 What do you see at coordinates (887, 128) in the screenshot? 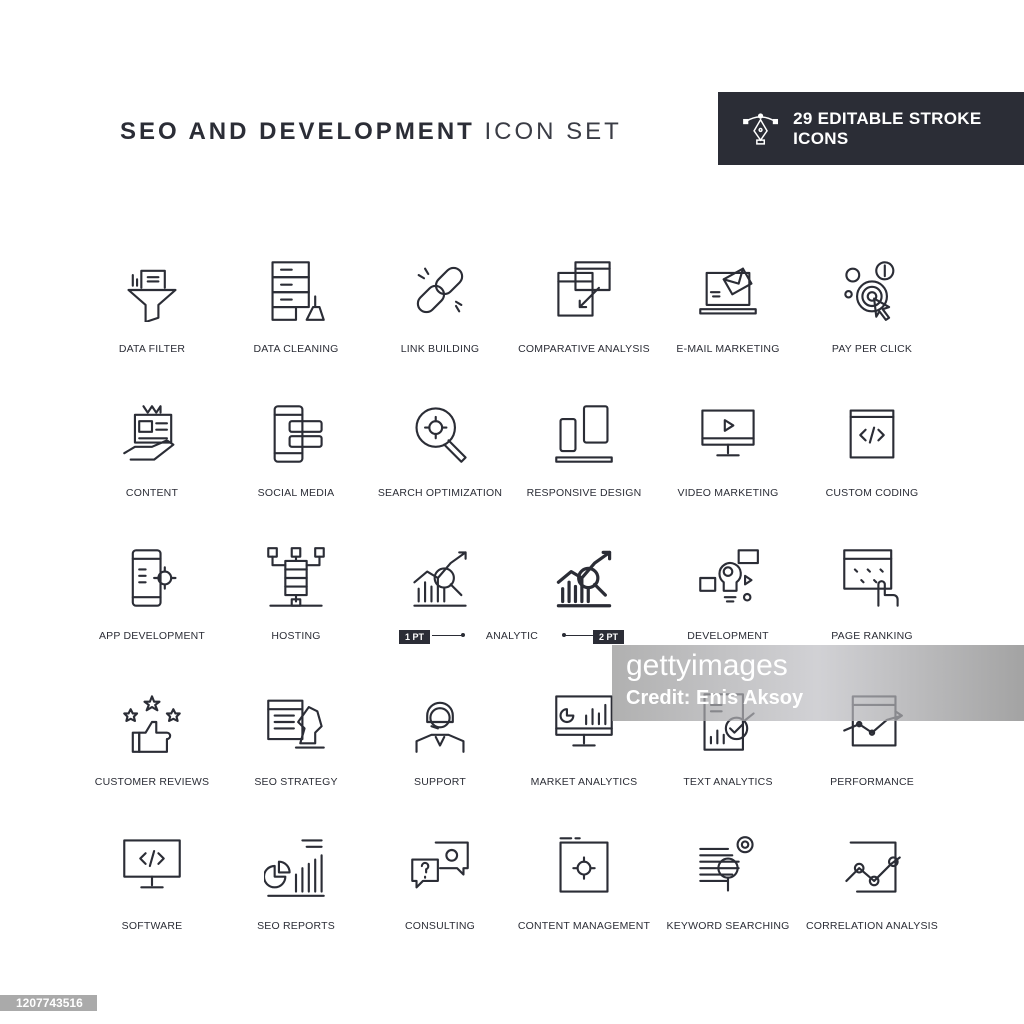
I see `badge-text: 29 EDITABLE STROKE ICONS` at bounding box center [887, 128].